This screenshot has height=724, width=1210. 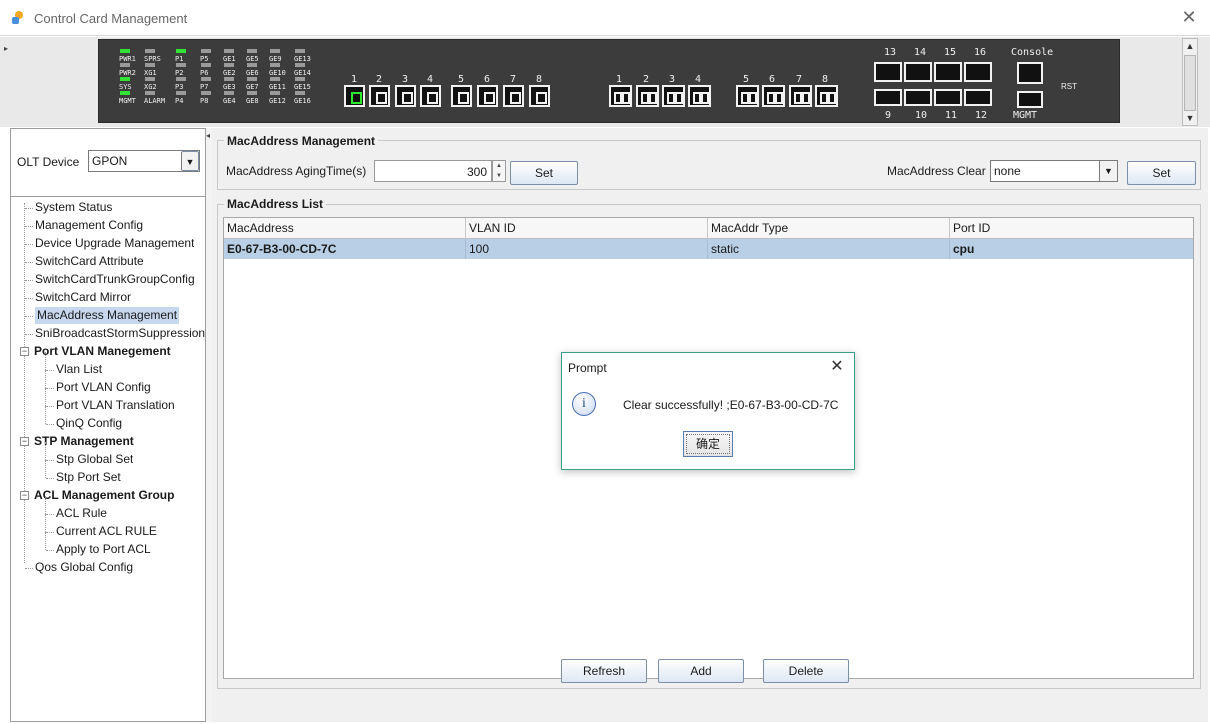 What do you see at coordinates (7, 49) in the screenshot?
I see `panel-collapse-icon: ▸` at bounding box center [7, 49].